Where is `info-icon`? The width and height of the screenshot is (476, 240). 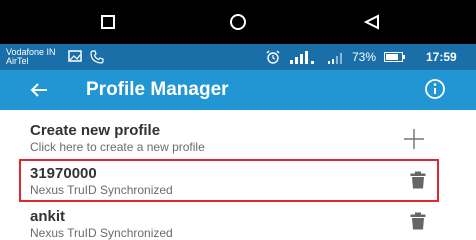 info-icon is located at coordinates (435, 89).